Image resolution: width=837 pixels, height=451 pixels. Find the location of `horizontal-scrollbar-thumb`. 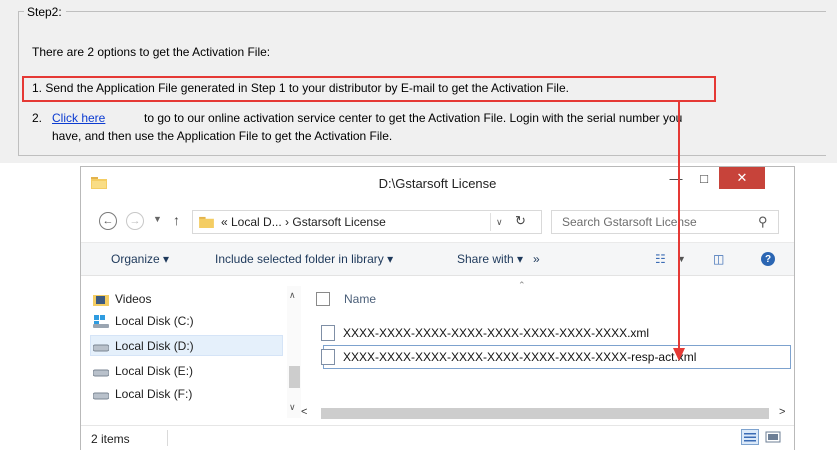

horizontal-scrollbar-thumb is located at coordinates (545, 413).